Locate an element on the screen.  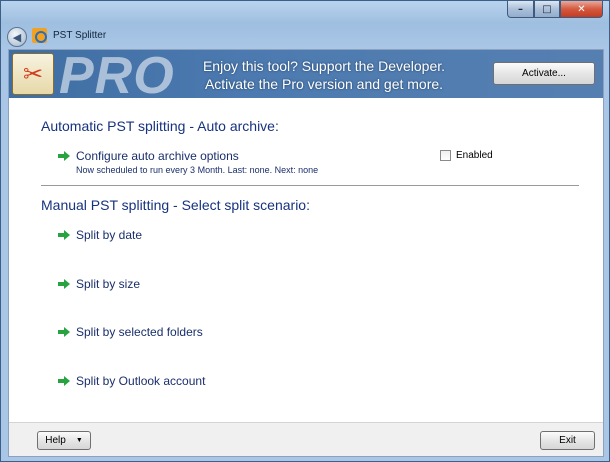
configure-auto-archive-link: Configure auto archive options is located at coordinates (148, 156).